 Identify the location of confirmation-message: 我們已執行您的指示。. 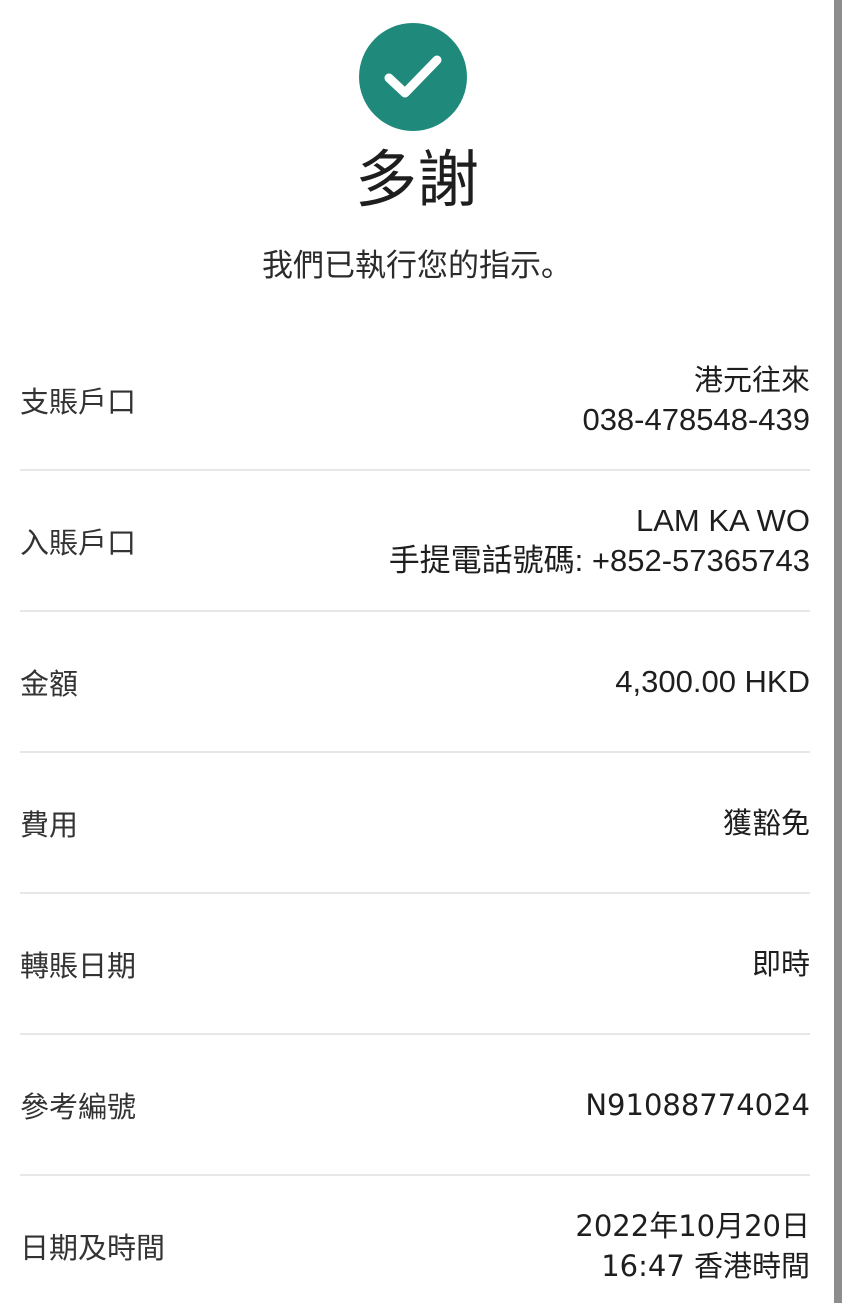
(417, 266).